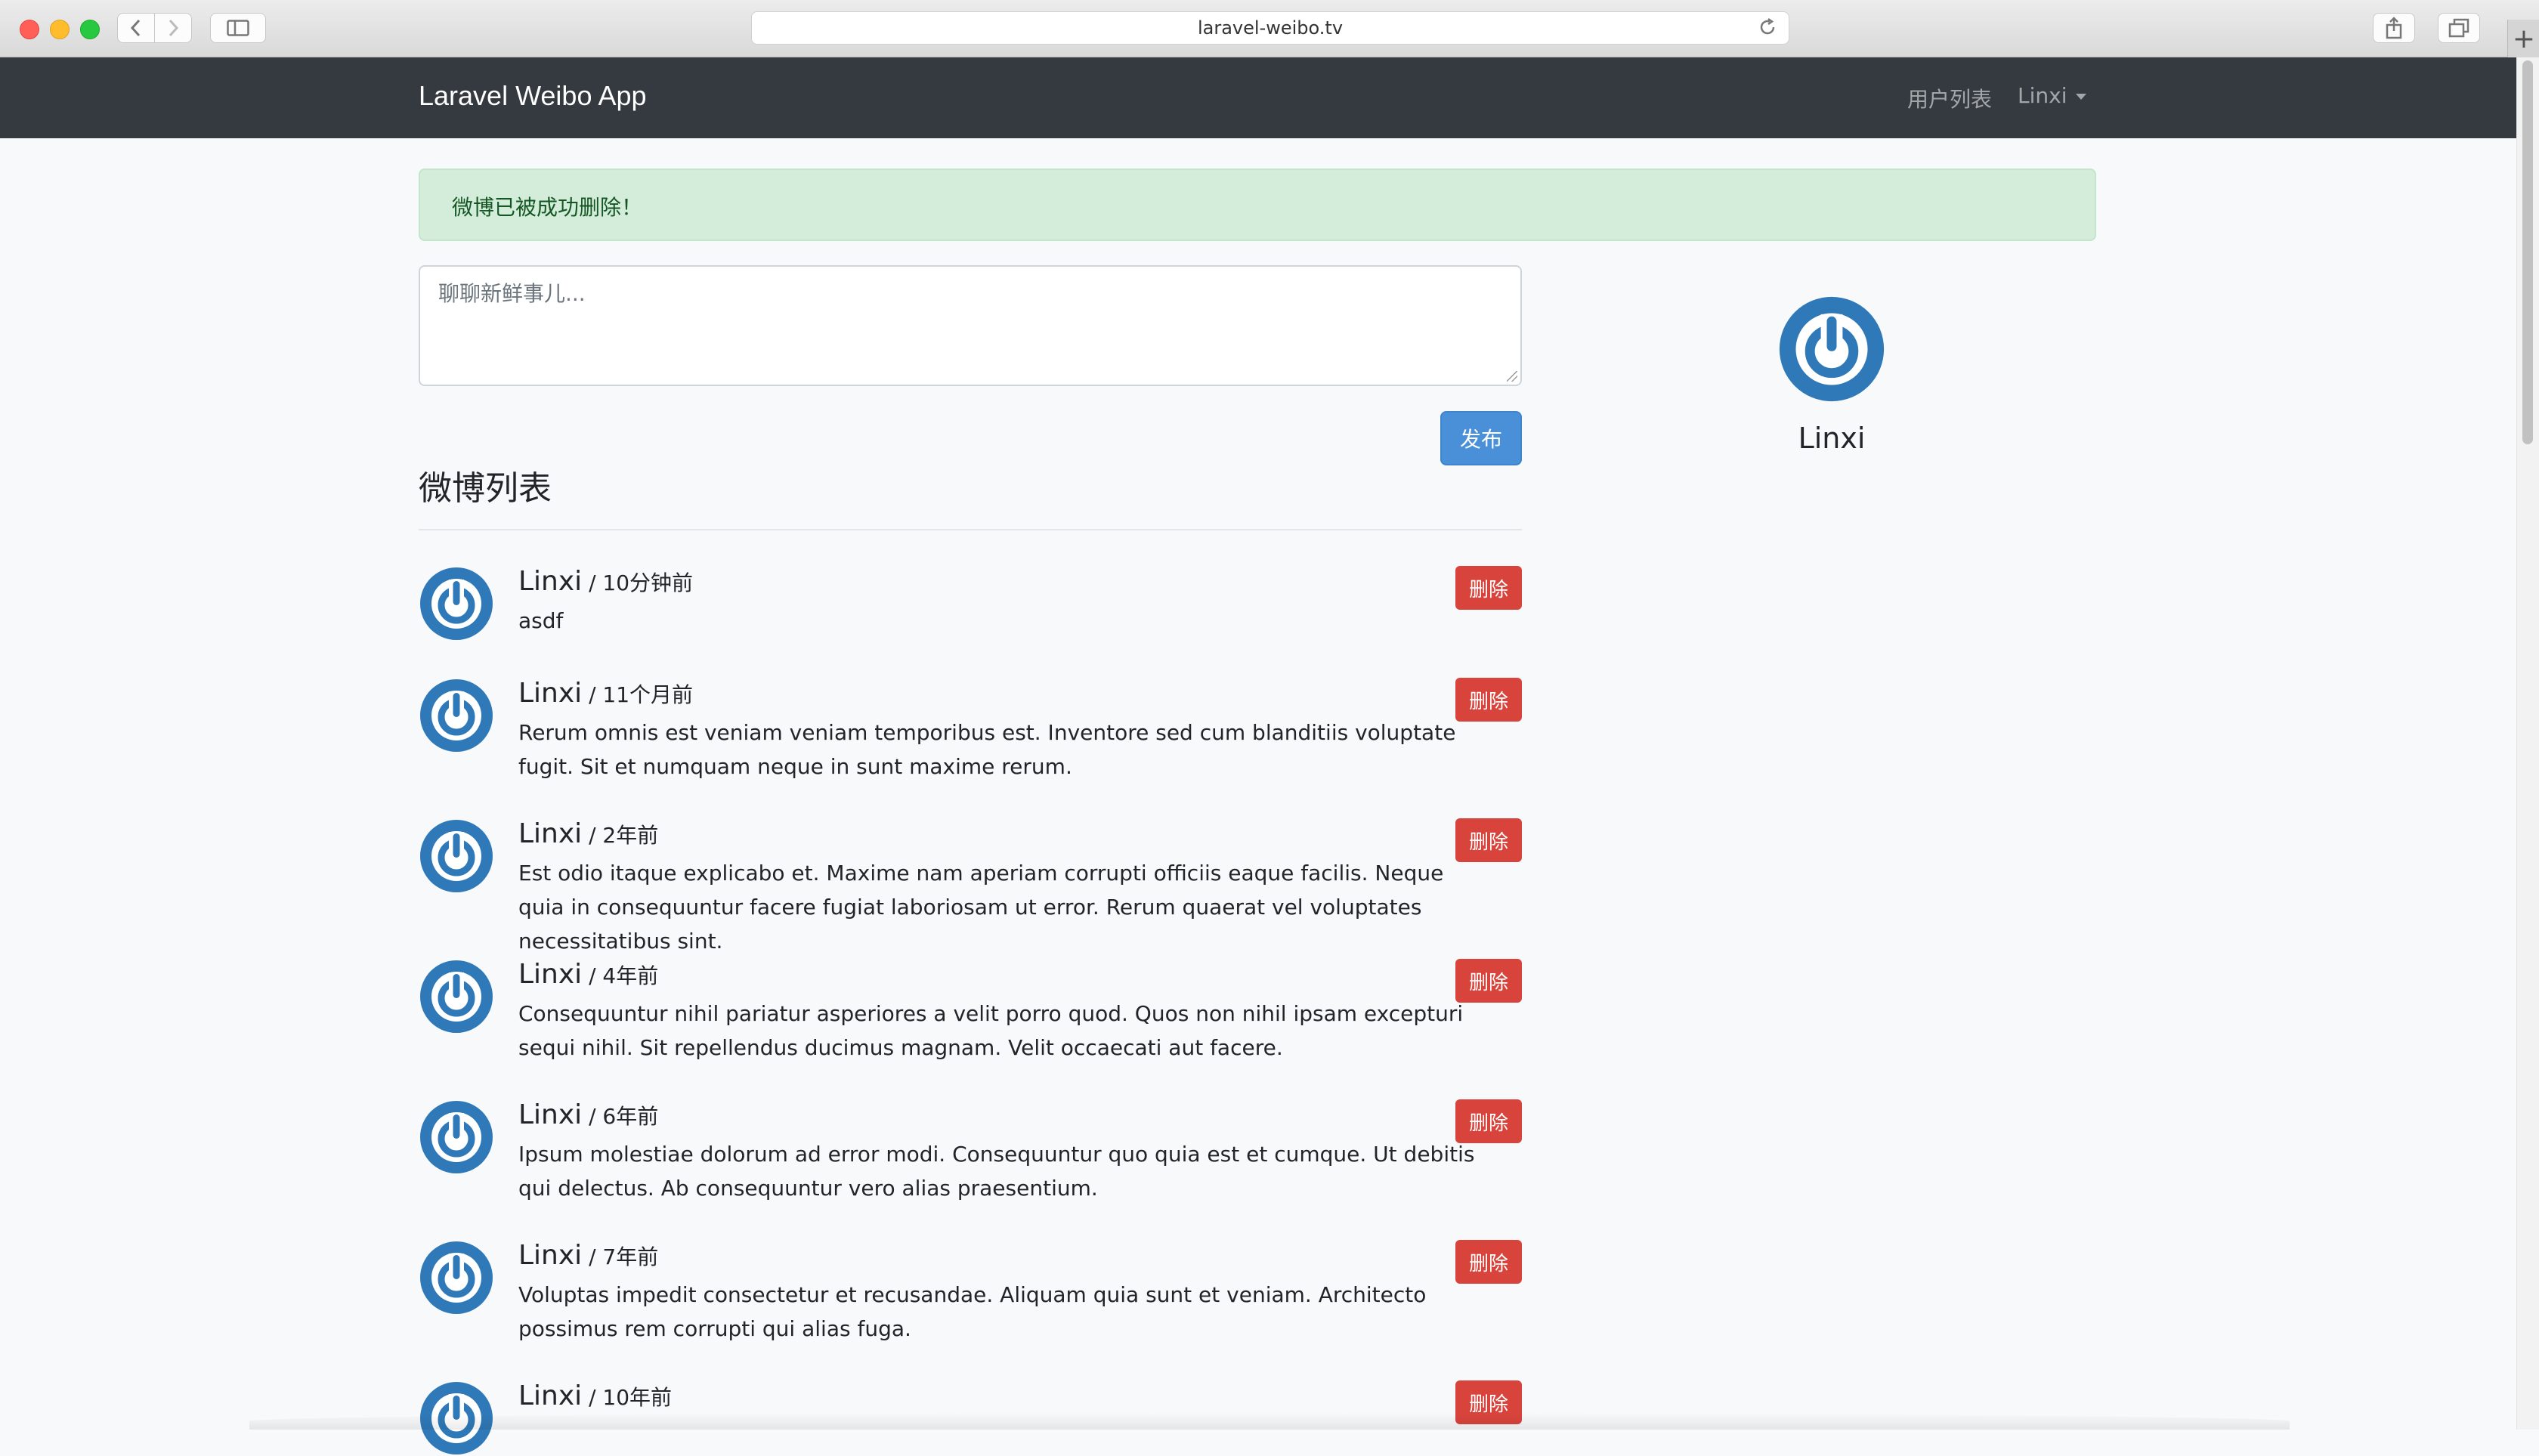 This screenshot has width=2539, height=1456. I want to click on reload-icon, so click(1767, 27).